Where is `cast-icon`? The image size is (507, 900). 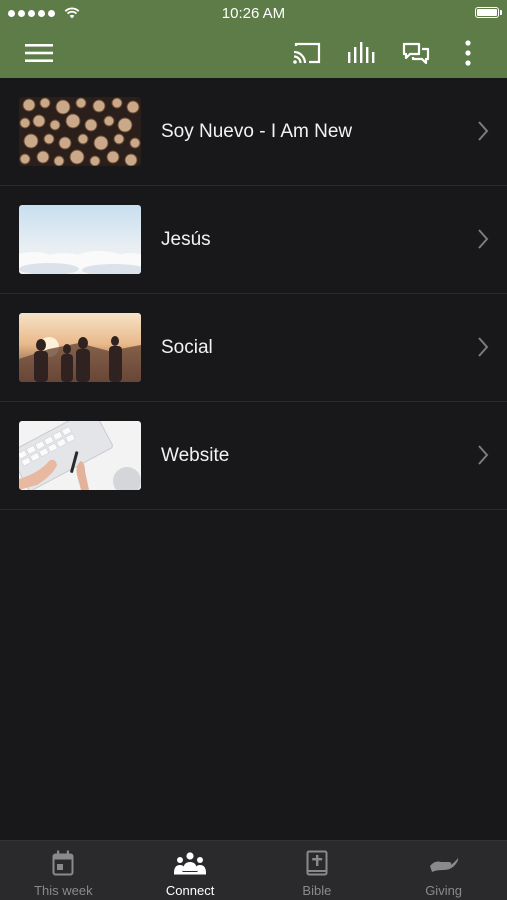 cast-icon is located at coordinates (307, 53).